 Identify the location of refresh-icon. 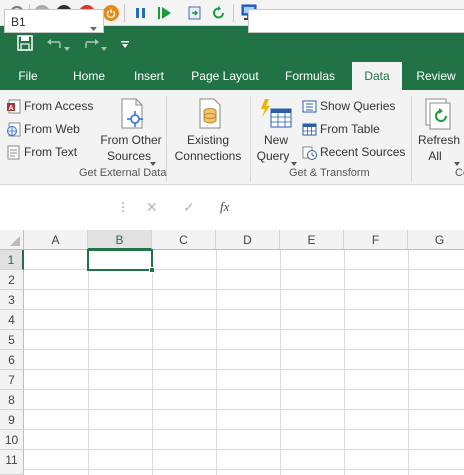
(219, 13).